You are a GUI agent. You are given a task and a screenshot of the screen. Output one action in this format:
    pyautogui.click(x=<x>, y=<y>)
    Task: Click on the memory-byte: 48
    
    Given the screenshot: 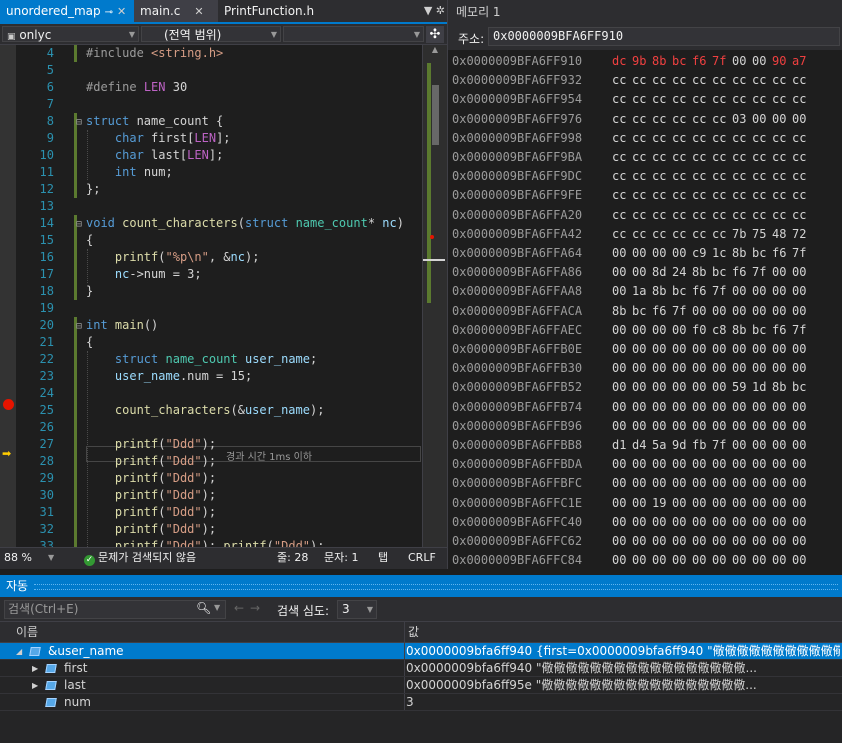 What is the action you would take?
    pyautogui.click(x=782, y=234)
    